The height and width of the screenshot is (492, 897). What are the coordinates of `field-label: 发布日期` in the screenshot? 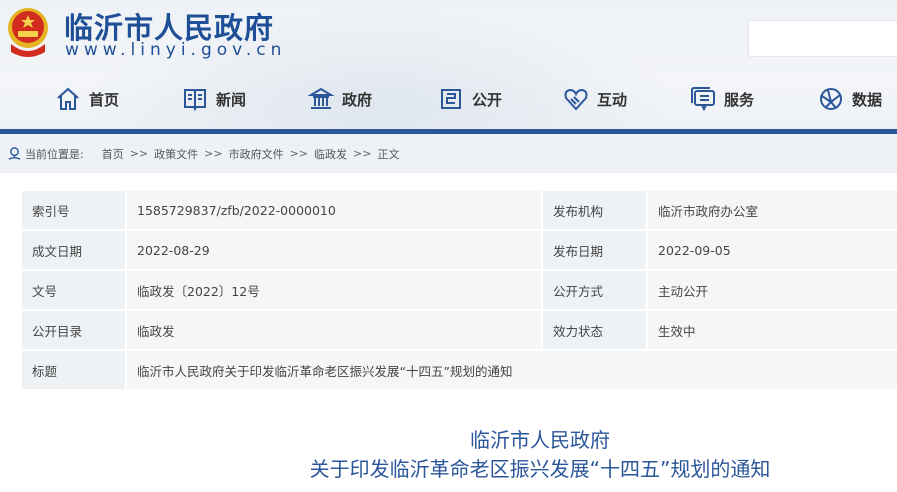 It's located at (594, 250).